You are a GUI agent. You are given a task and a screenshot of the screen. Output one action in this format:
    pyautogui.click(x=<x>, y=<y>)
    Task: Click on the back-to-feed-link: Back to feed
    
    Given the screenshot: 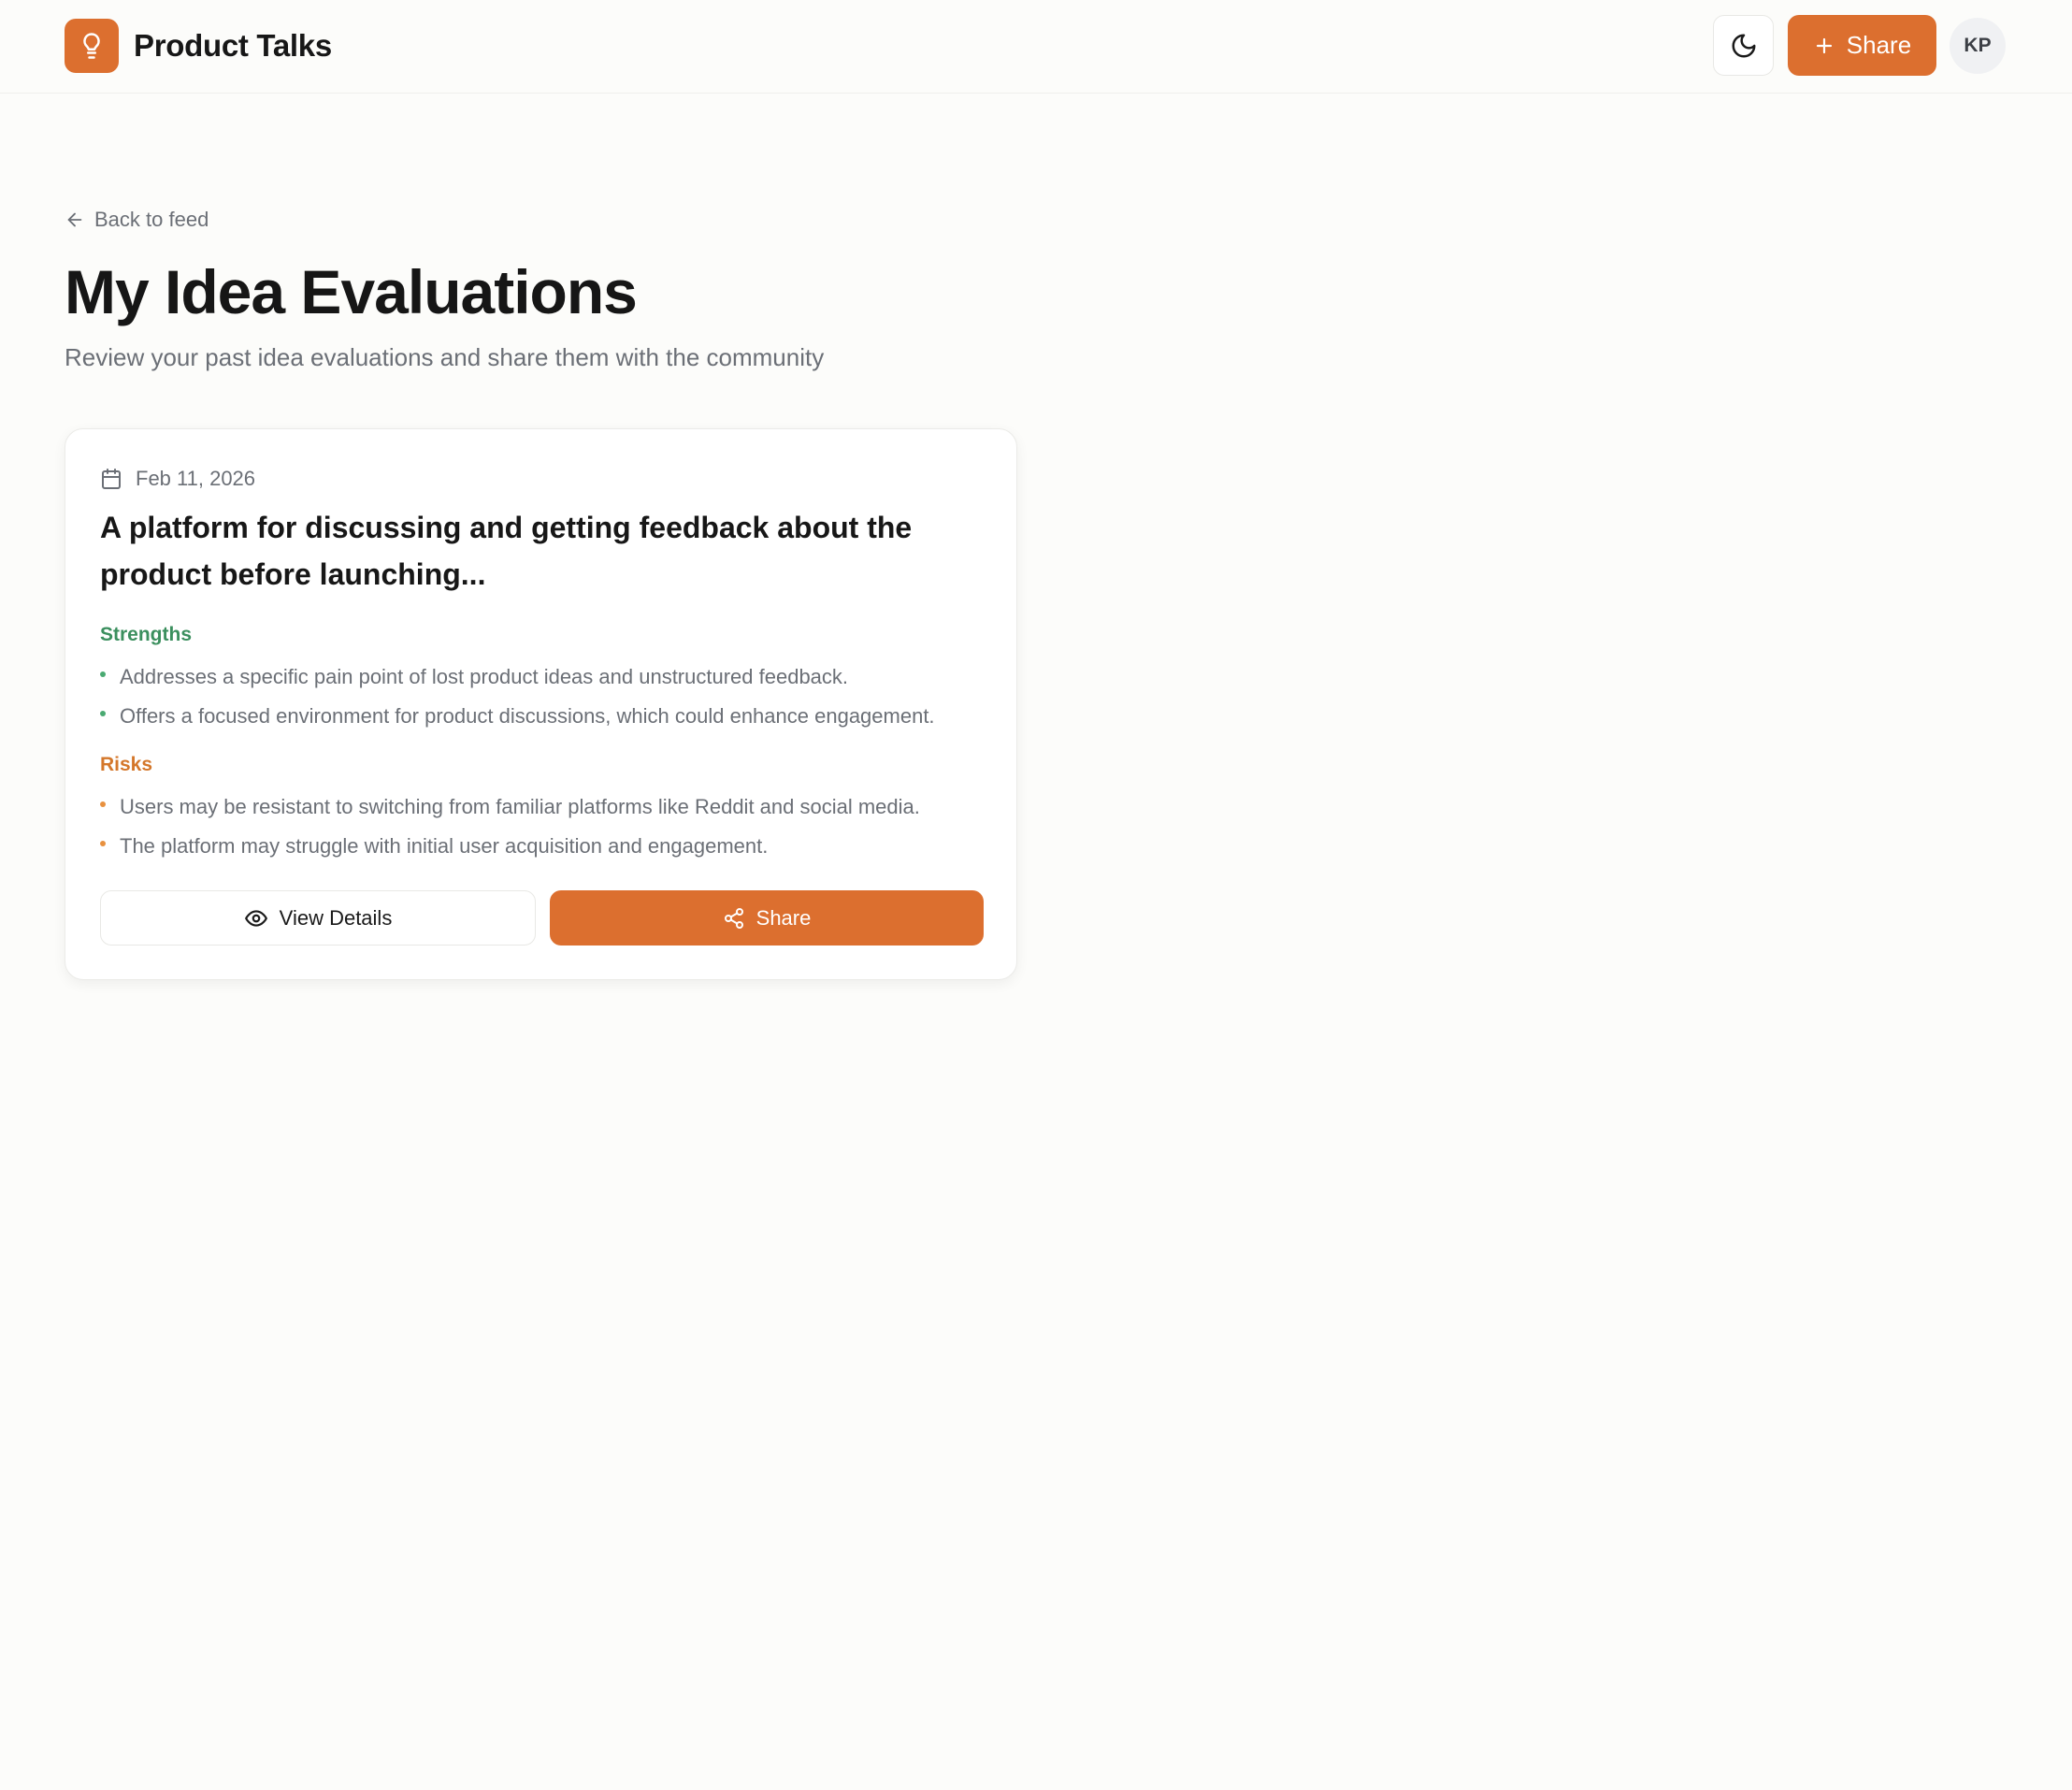 What is the action you would take?
    pyautogui.click(x=137, y=220)
    